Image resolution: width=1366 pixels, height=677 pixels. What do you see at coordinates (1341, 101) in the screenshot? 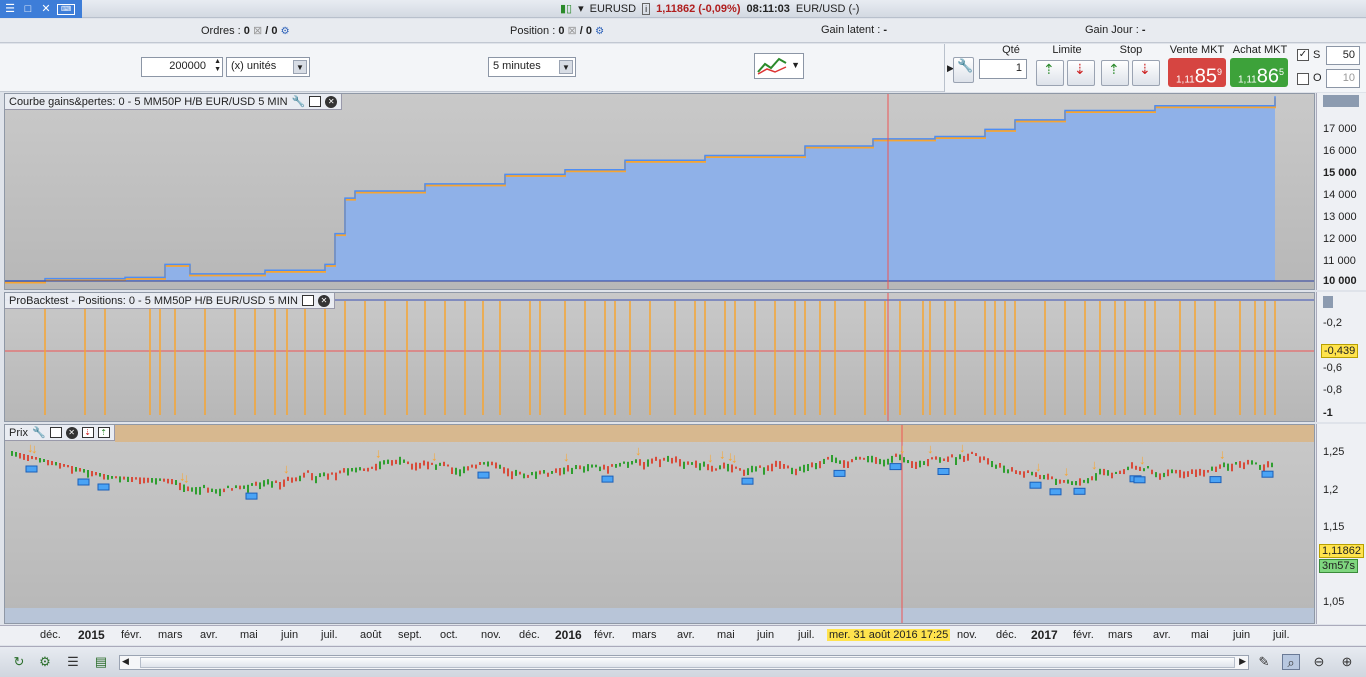
I see `equity-current-tag` at bounding box center [1341, 101].